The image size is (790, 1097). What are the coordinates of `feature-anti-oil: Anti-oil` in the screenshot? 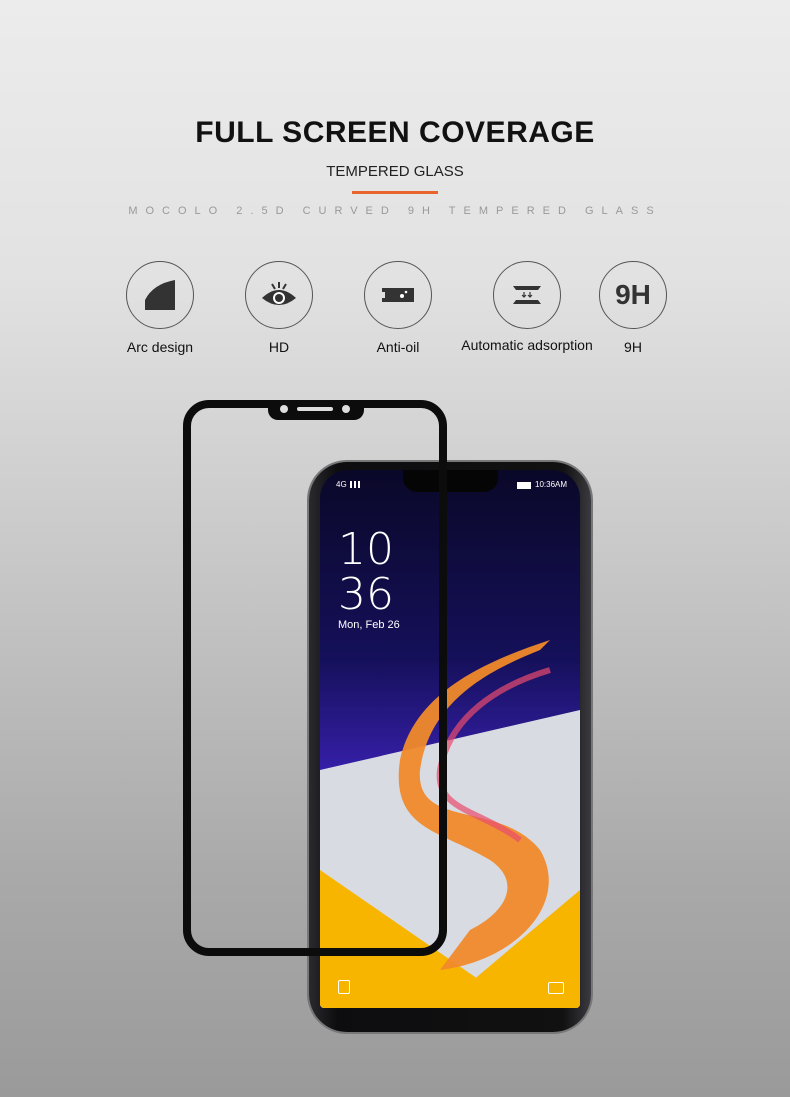 It's located at (398, 308).